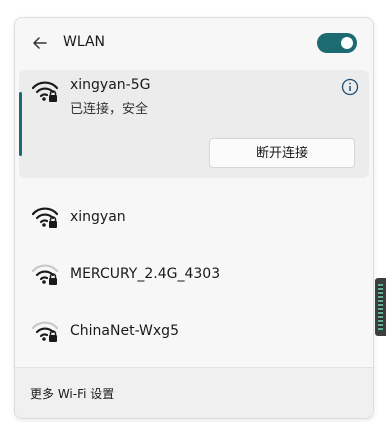  Describe the element at coordinates (124, 331) in the screenshot. I see `network-name: ChinaNet-Wxg5` at that location.